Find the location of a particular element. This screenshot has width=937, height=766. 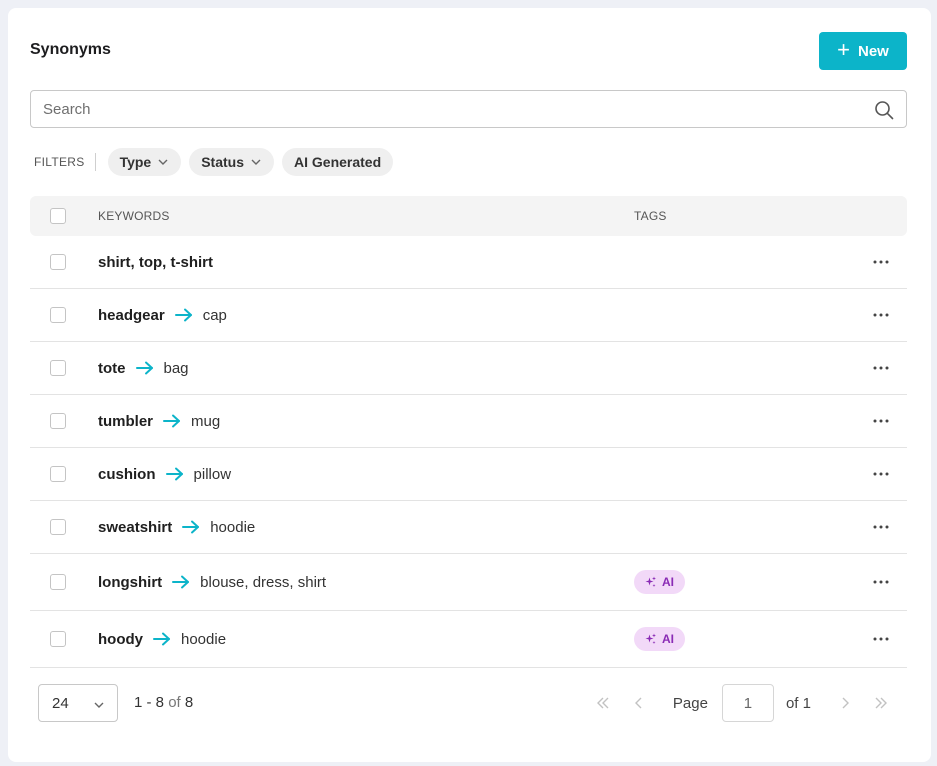

page-number-input is located at coordinates (747, 703).